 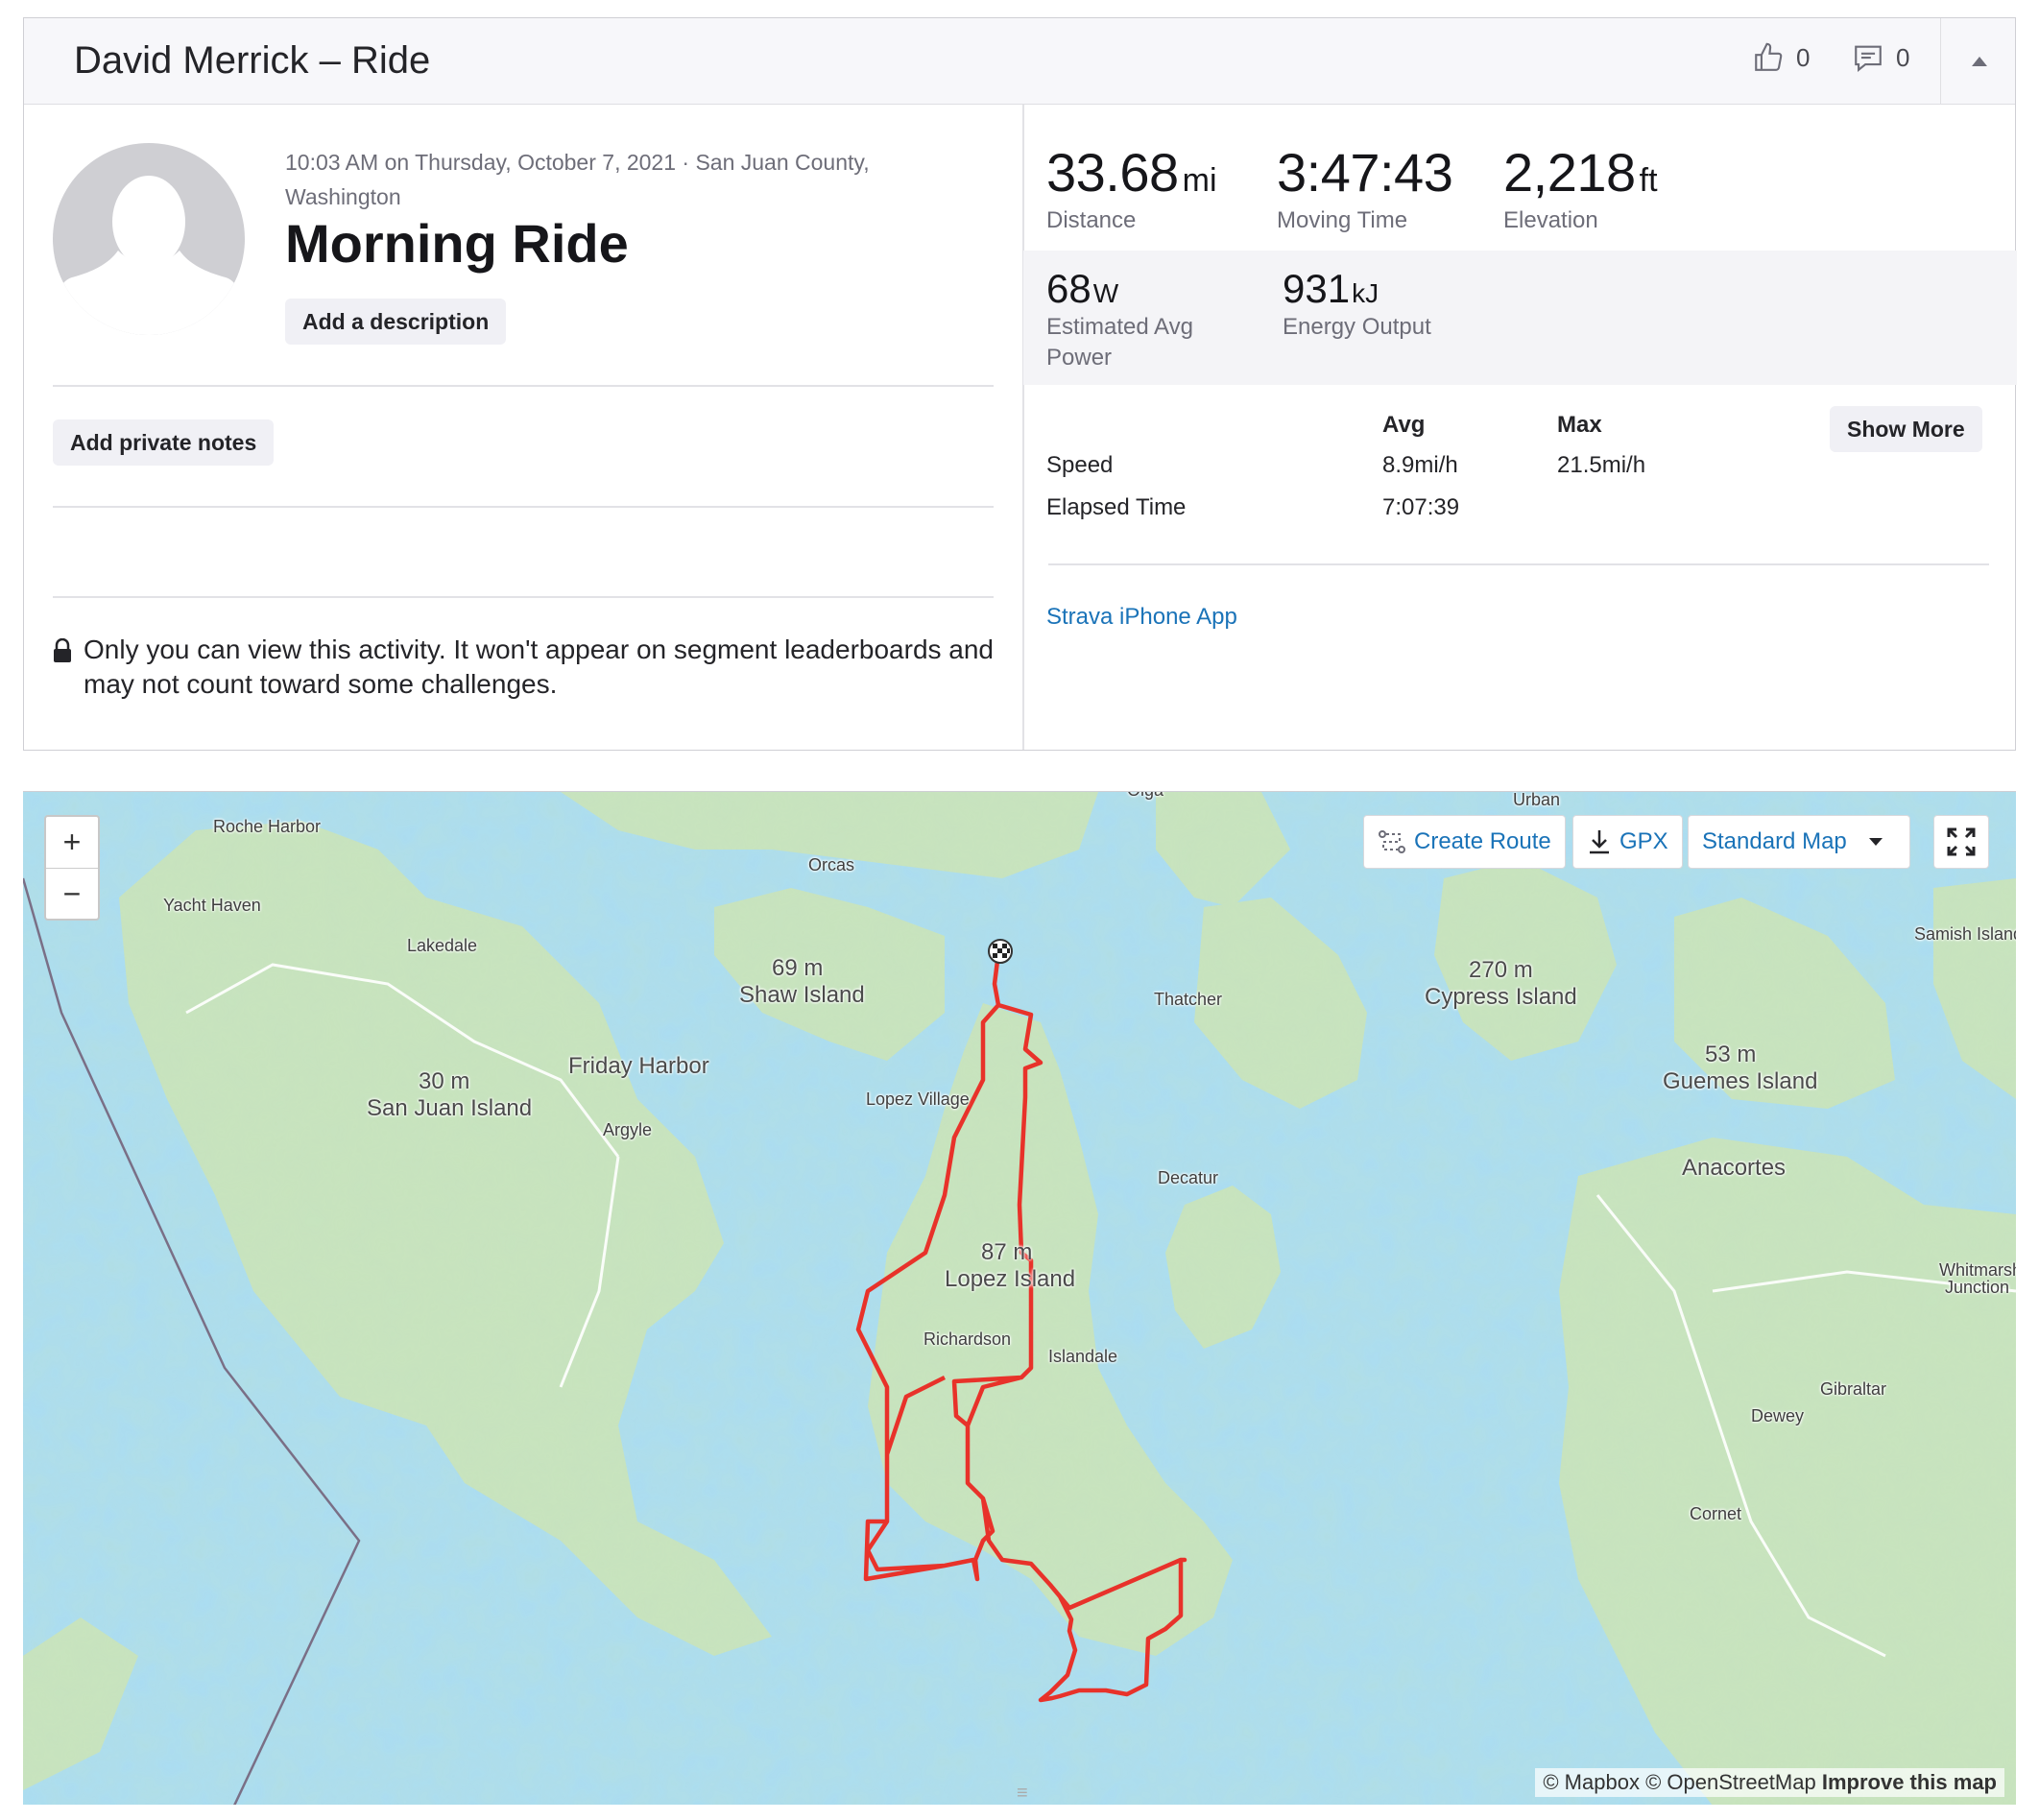 What do you see at coordinates (1965, 934) in the screenshot?
I see `place-samish-island: Samish Island` at bounding box center [1965, 934].